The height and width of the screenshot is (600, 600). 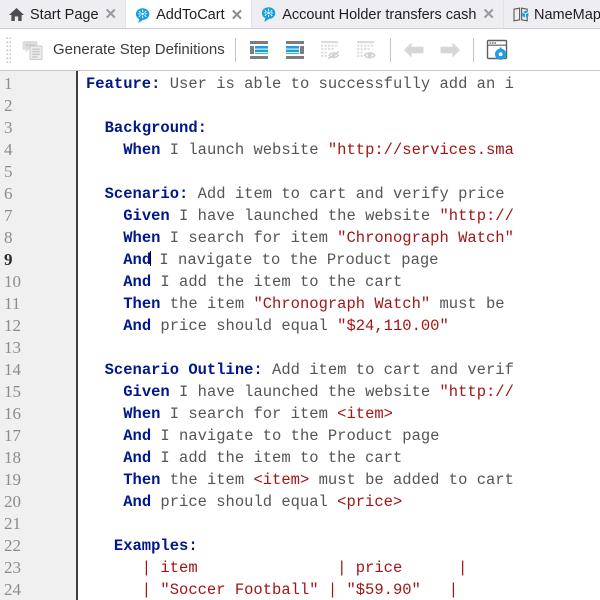 What do you see at coordinates (295, 50) in the screenshot?
I see `expand-all-outlining-button` at bounding box center [295, 50].